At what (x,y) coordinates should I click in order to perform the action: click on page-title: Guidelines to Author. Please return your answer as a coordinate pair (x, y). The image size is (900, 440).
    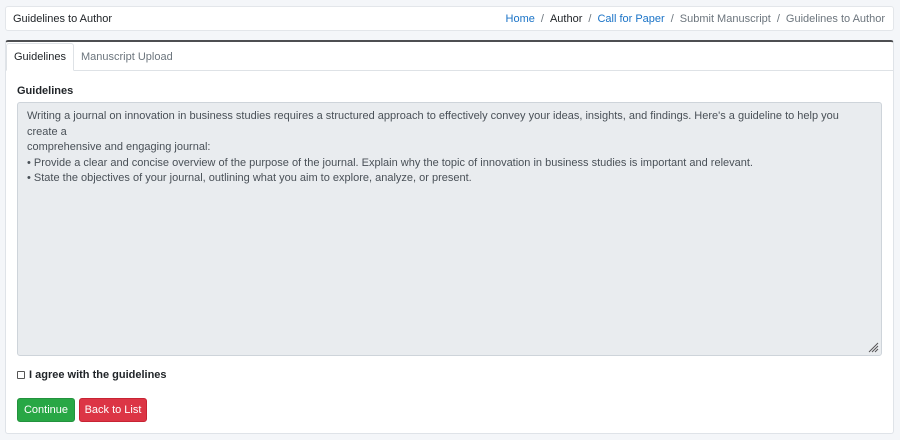
    Looking at the image, I should click on (63, 18).